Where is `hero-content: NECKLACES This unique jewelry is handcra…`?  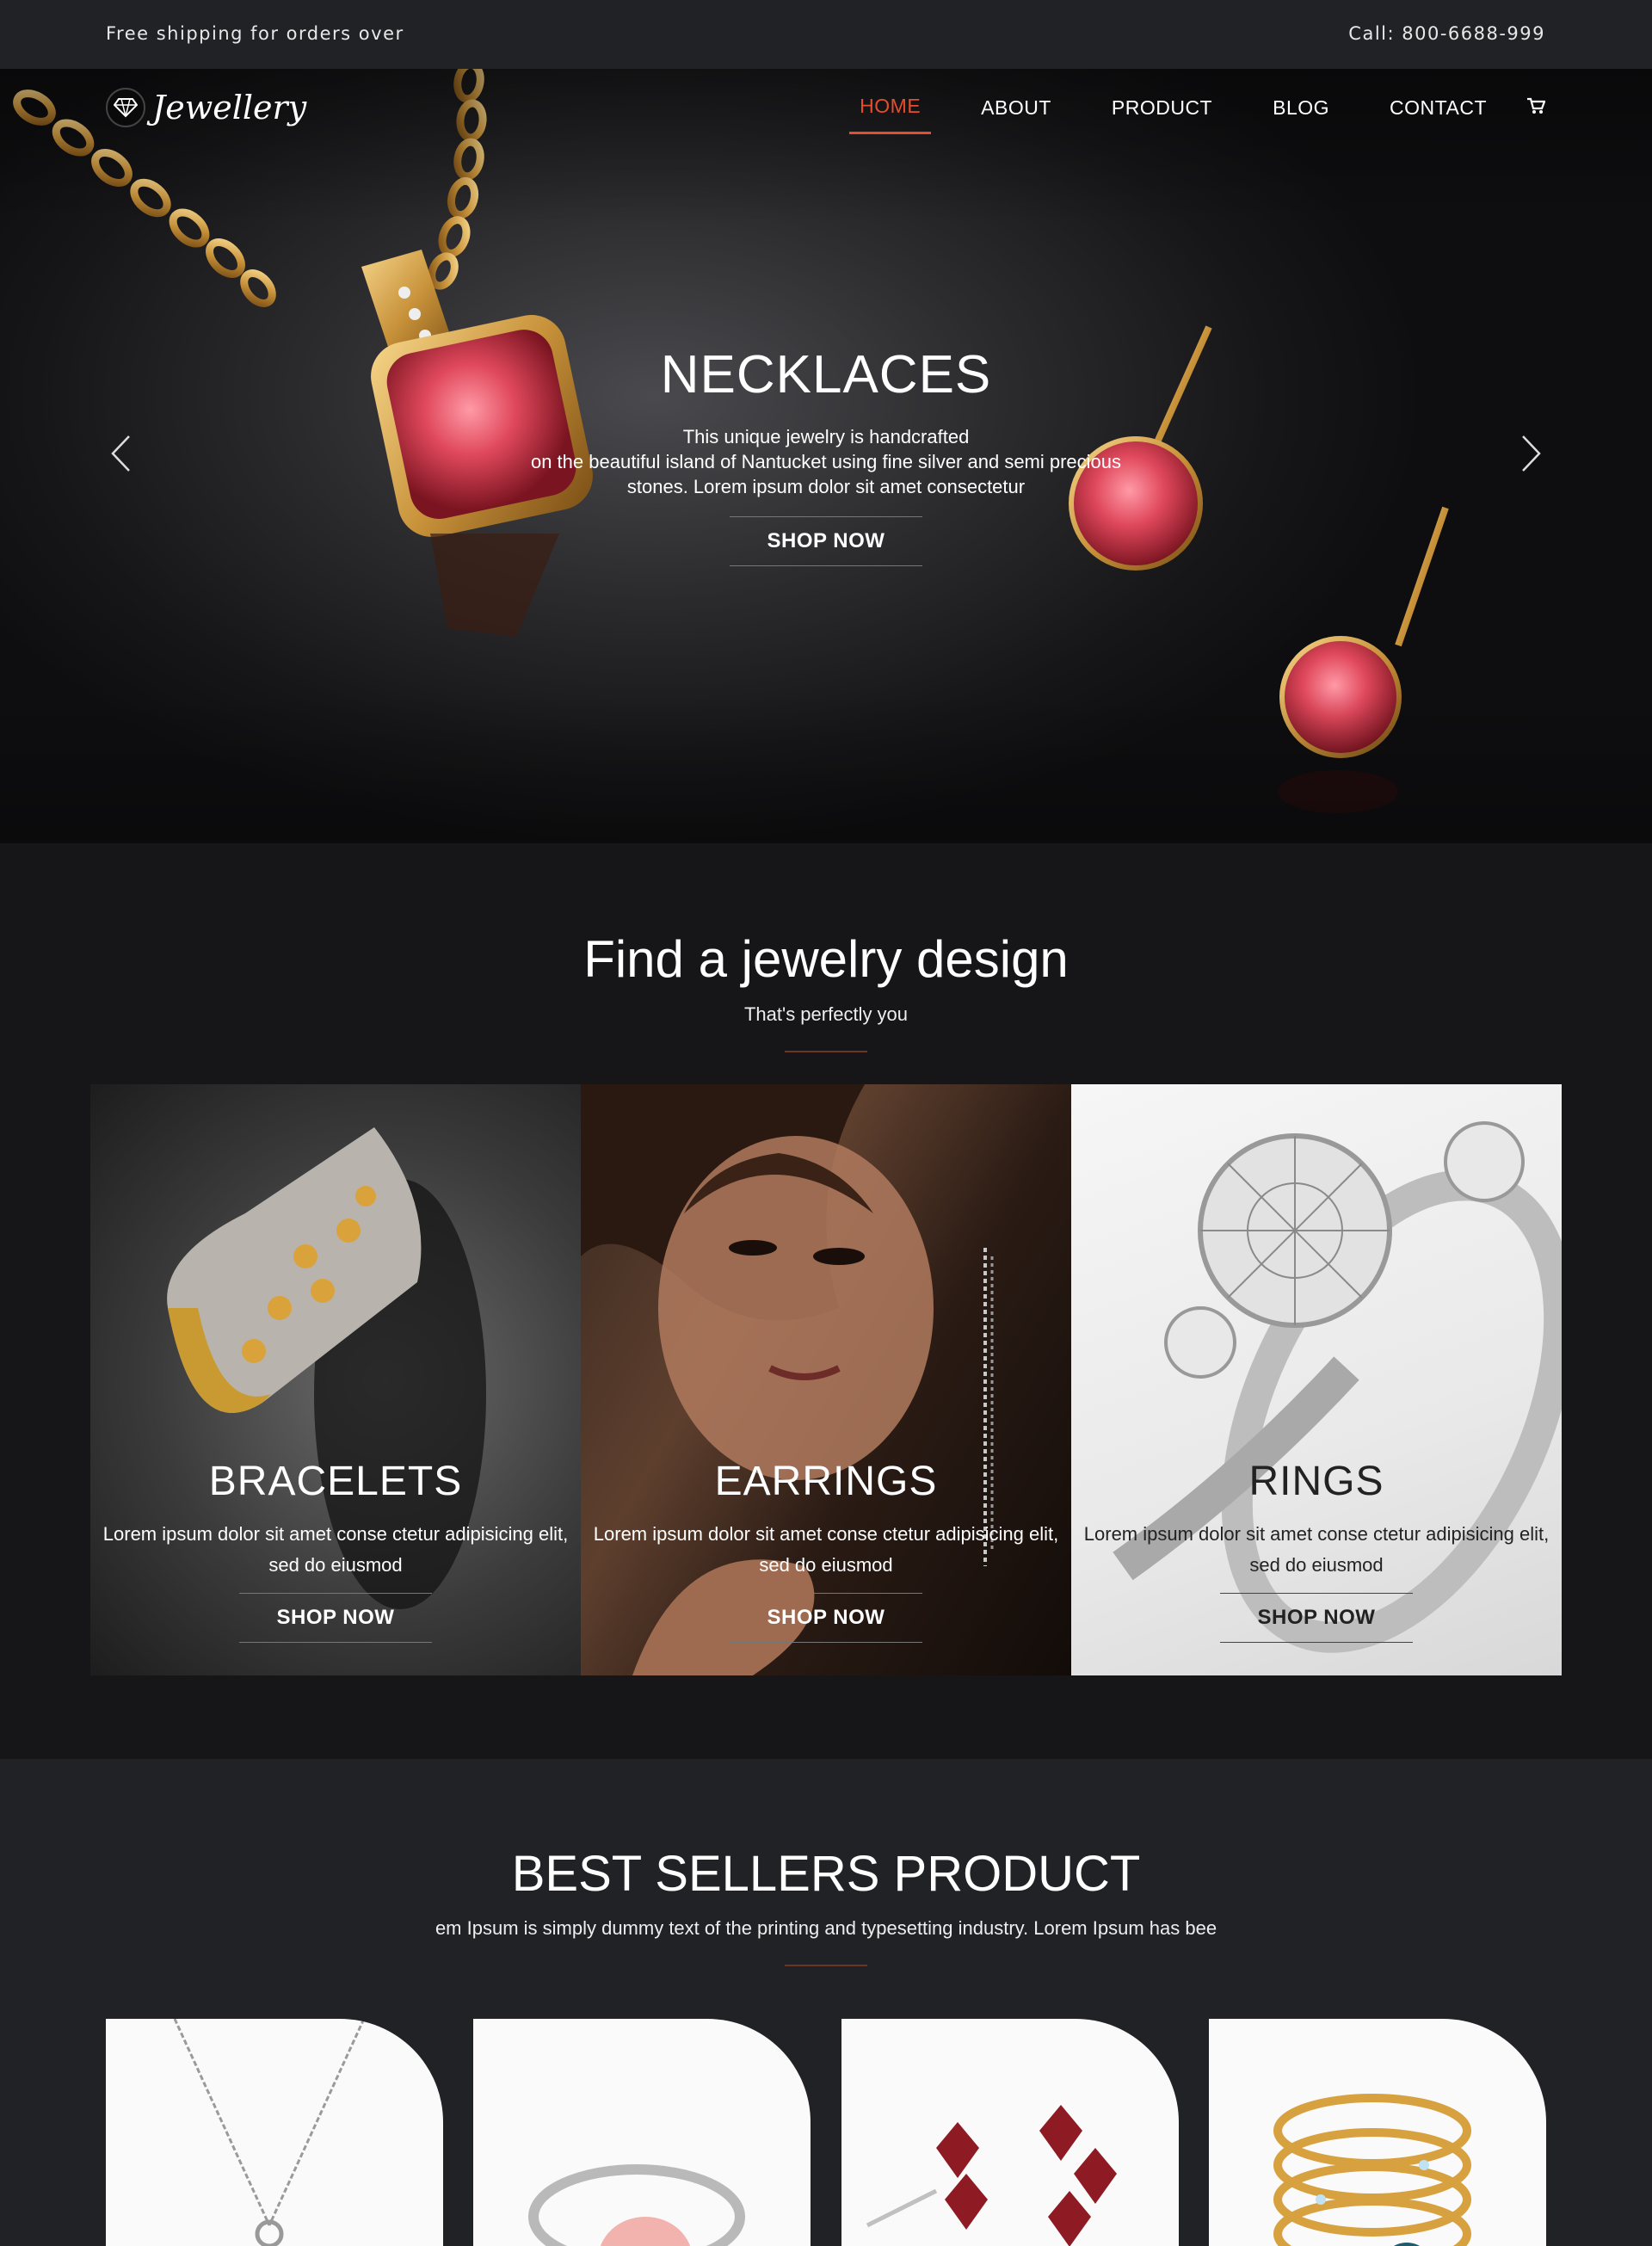 hero-content: NECKLACES This unique jewelry is handcra… is located at coordinates (826, 455).